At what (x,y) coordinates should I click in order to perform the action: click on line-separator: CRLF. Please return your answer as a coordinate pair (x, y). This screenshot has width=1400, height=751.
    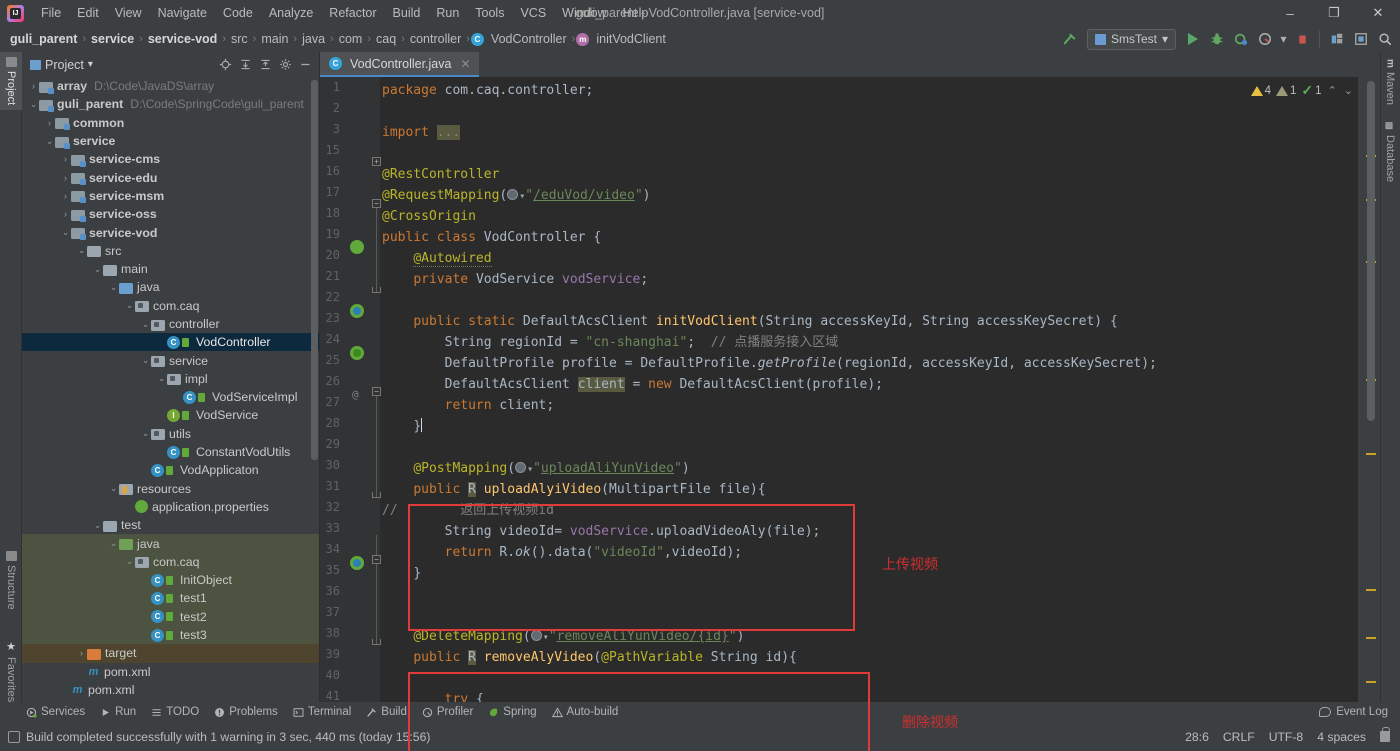
    Looking at the image, I should click on (1239, 737).